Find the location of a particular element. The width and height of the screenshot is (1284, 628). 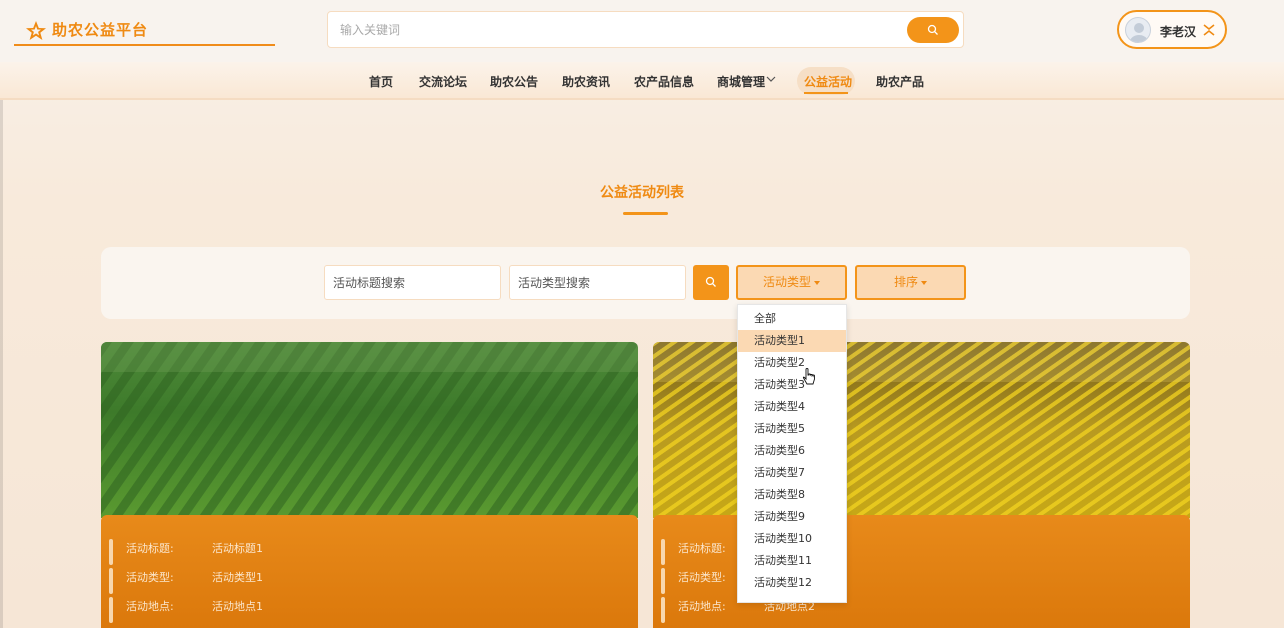

title-underline is located at coordinates (645, 213).